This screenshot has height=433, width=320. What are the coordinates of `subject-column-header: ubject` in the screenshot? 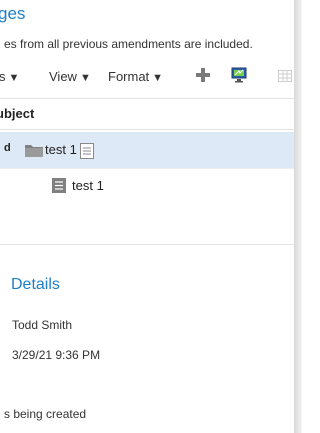 It's located at (17, 113).